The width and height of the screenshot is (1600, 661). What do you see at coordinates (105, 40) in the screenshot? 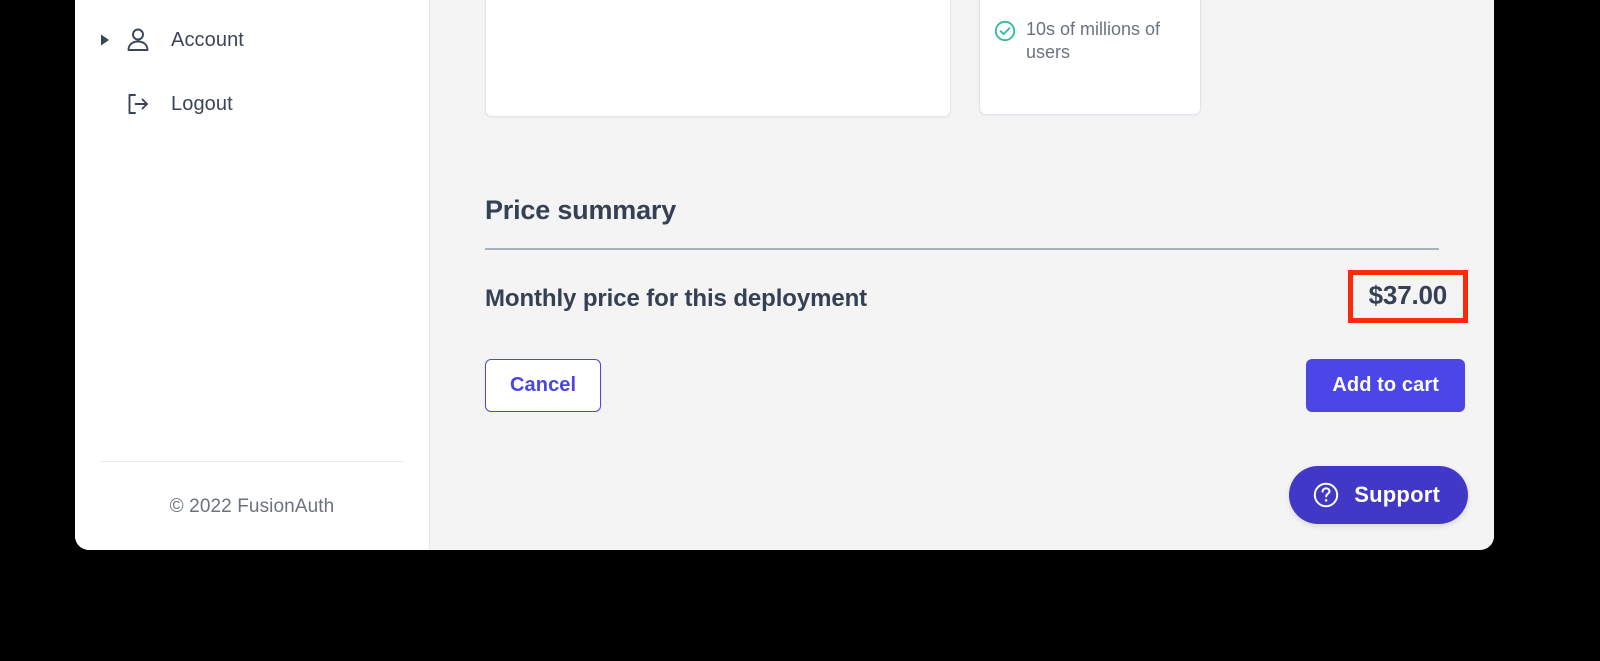
I see `caret-right-icon` at bounding box center [105, 40].